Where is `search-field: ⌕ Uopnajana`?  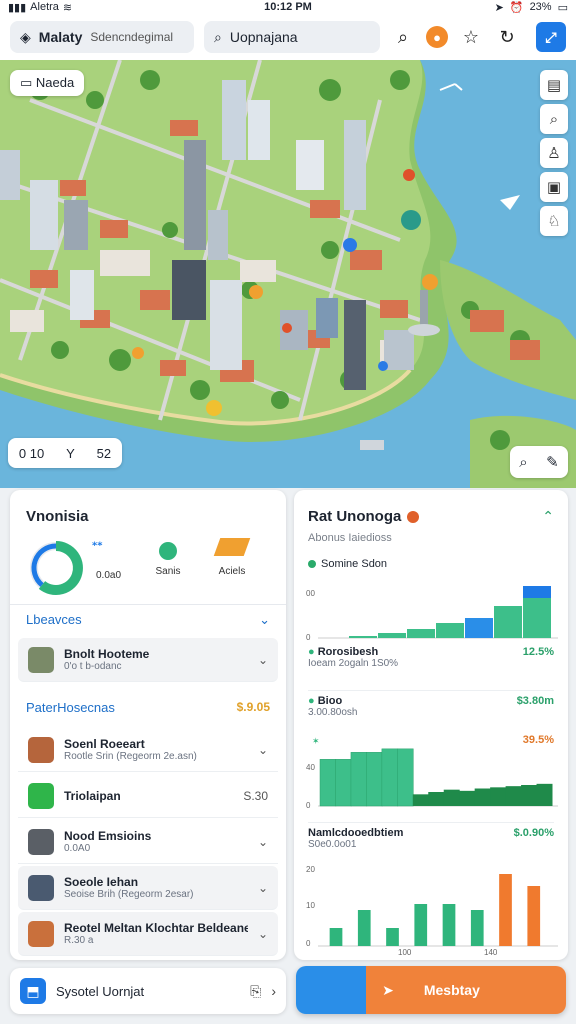 search-field: ⌕ Uopnajana is located at coordinates (292, 37).